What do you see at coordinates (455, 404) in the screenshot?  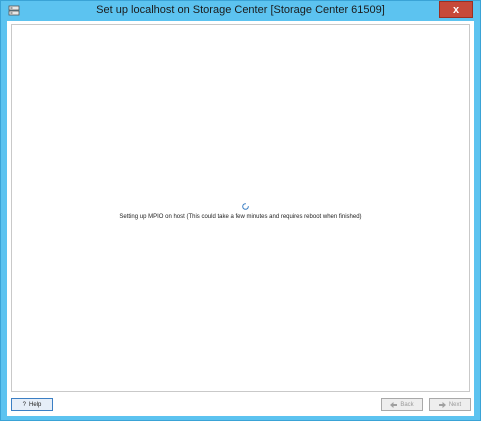 I see `next-label: Next` at bounding box center [455, 404].